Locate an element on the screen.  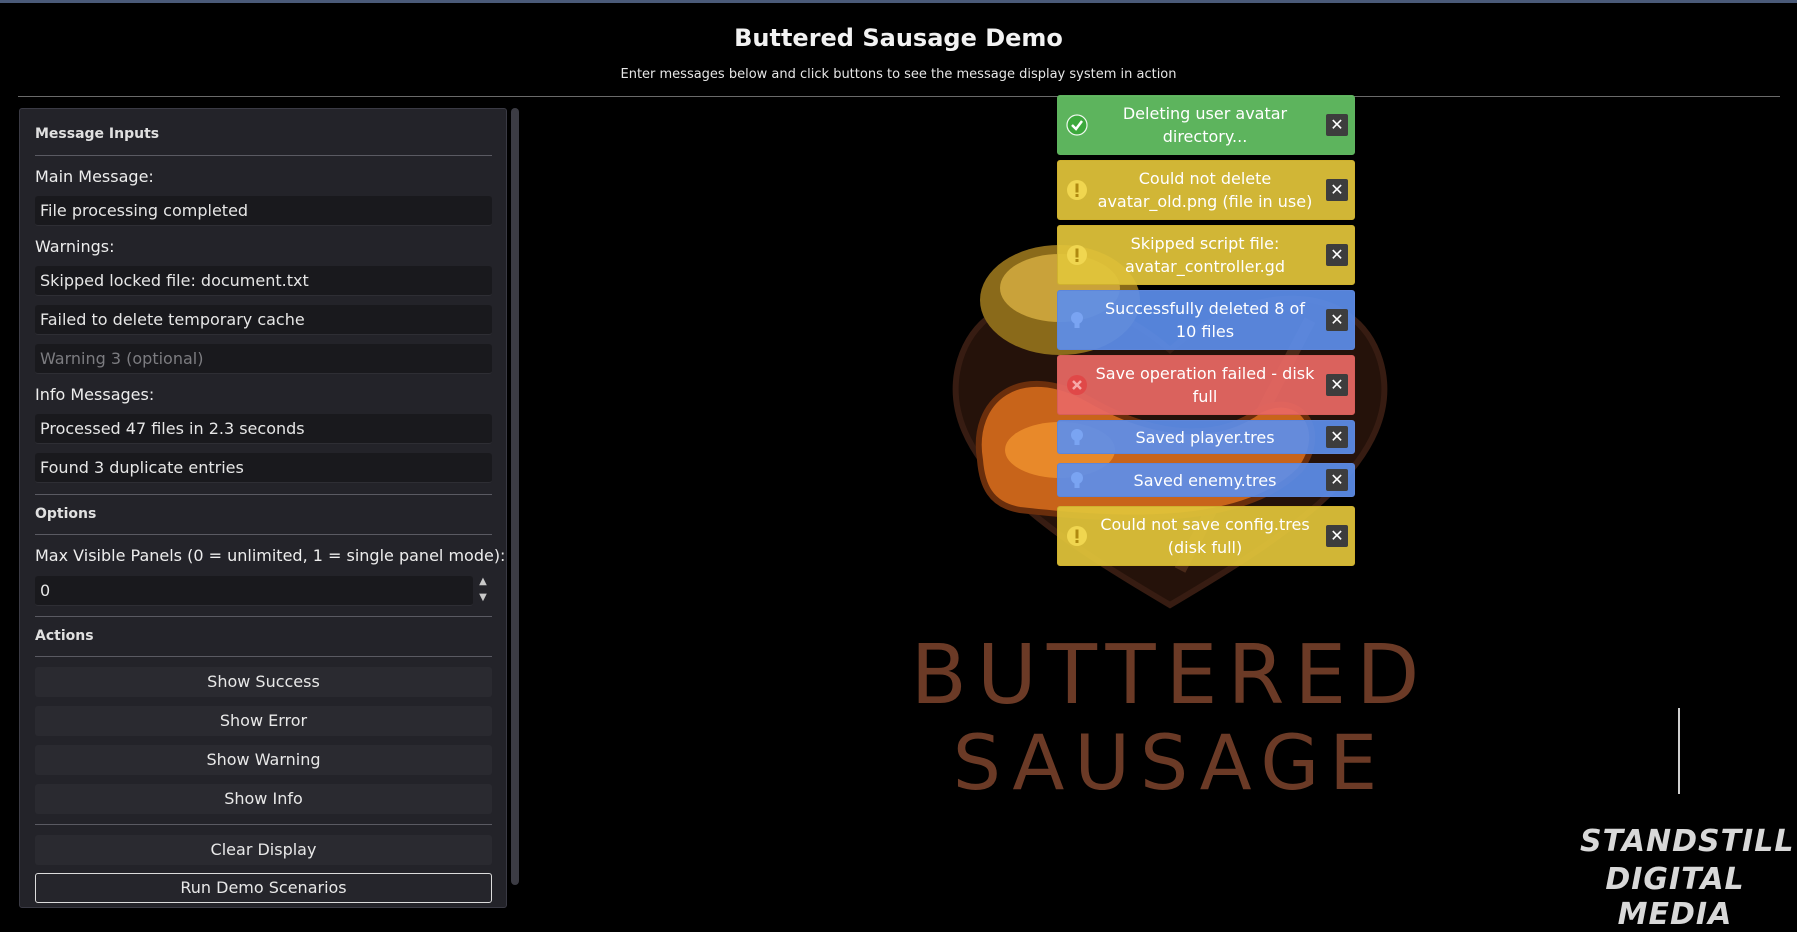
toast-info: Successfully deleted 8 of 10 files ✕ is located at coordinates (1206, 320).